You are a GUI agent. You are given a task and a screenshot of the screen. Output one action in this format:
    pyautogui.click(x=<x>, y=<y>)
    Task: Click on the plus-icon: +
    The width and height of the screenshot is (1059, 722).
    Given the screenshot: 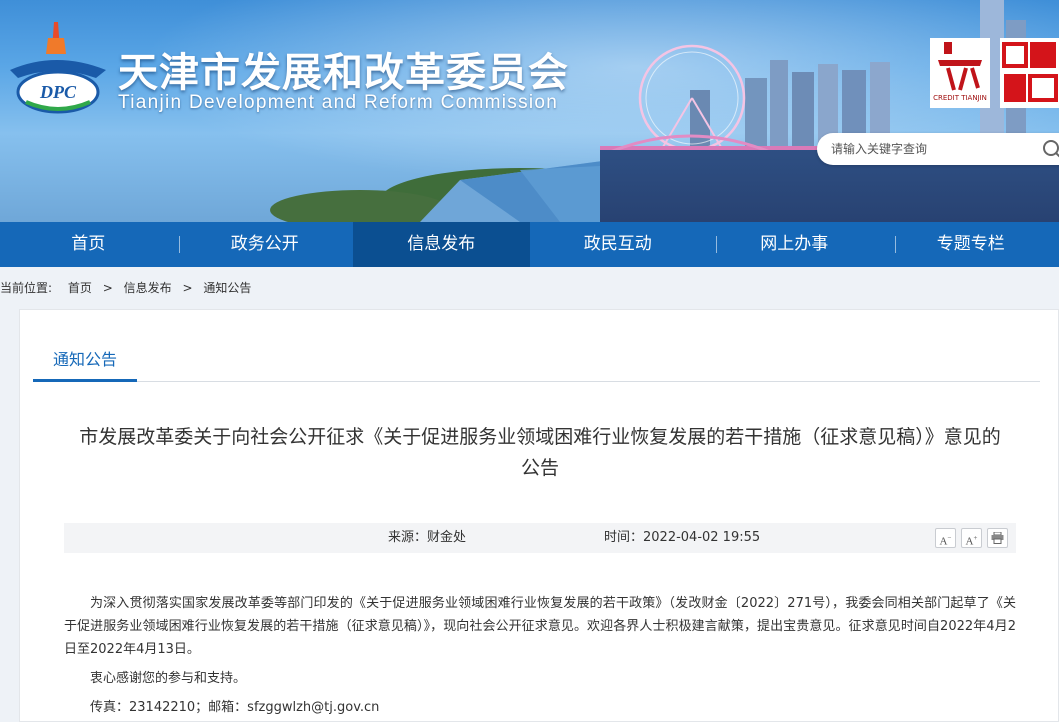 What is the action you would take?
    pyautogui.click(x=975, y=538)
    